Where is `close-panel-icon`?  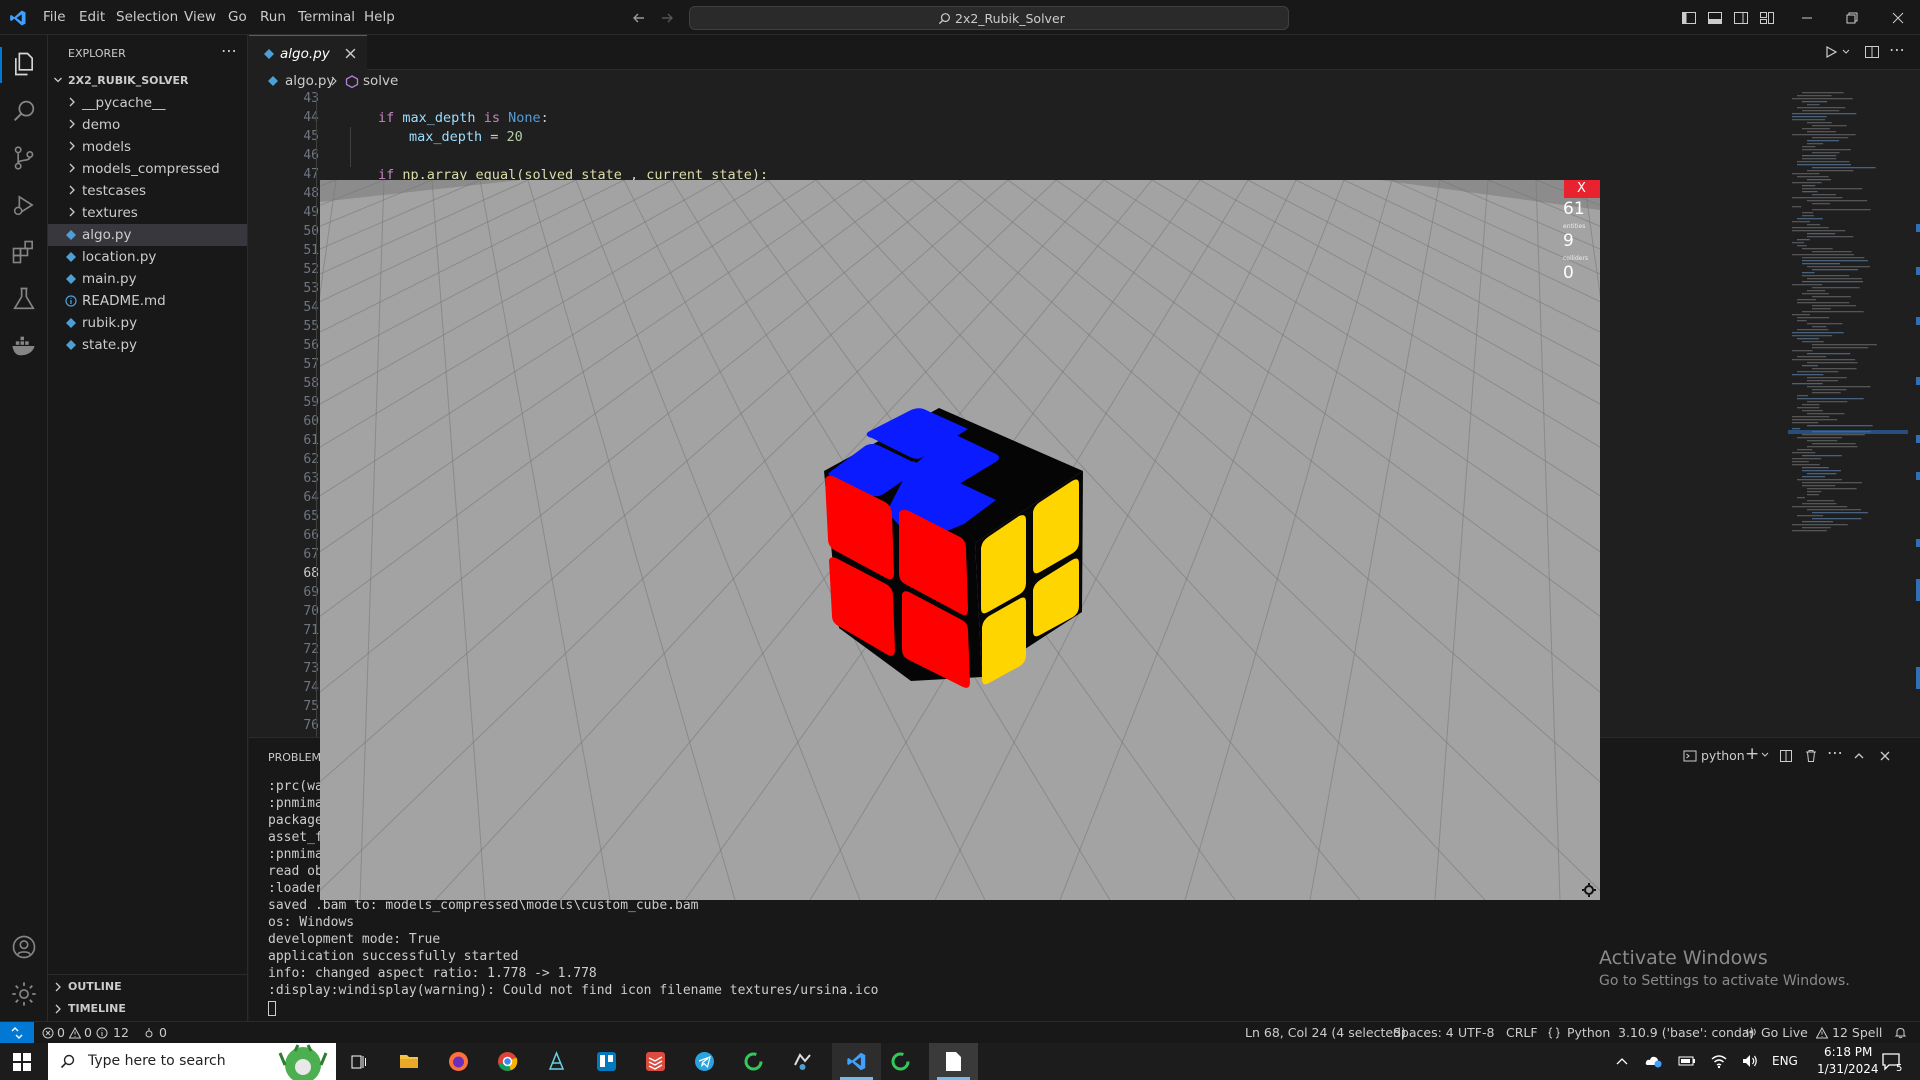 close-panel-icon is located at coordinates (1885, 756).